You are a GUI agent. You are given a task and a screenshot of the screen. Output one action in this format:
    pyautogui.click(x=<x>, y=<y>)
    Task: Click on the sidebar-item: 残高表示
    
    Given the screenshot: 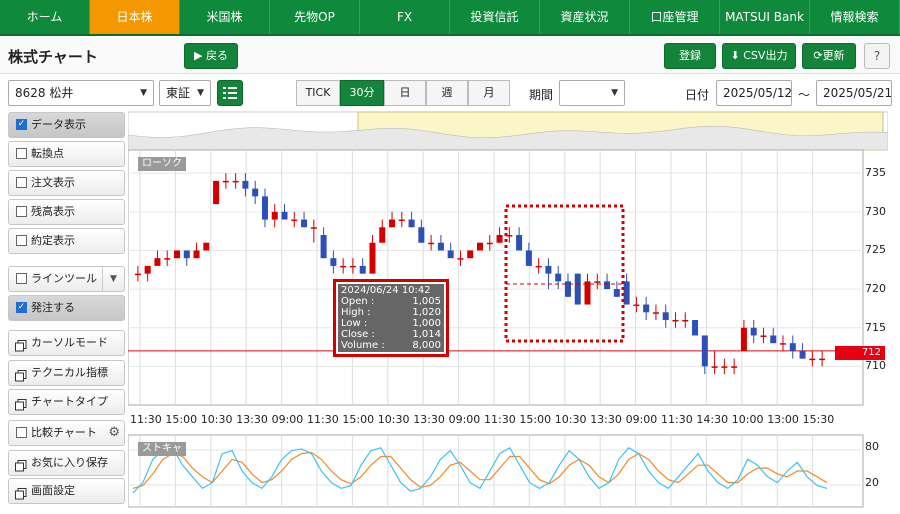 What is the action you would take?
    pyautogui.click(x=66, y=212)
    